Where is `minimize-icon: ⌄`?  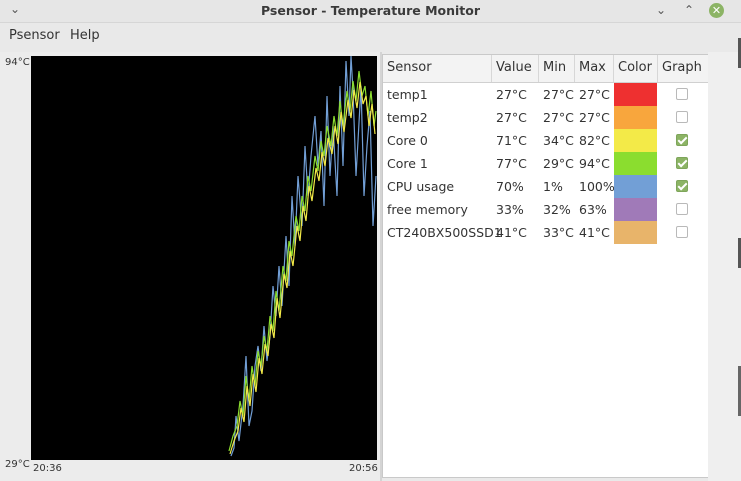
minimize-icon: ⌄ is located at coordinates (661, 10).